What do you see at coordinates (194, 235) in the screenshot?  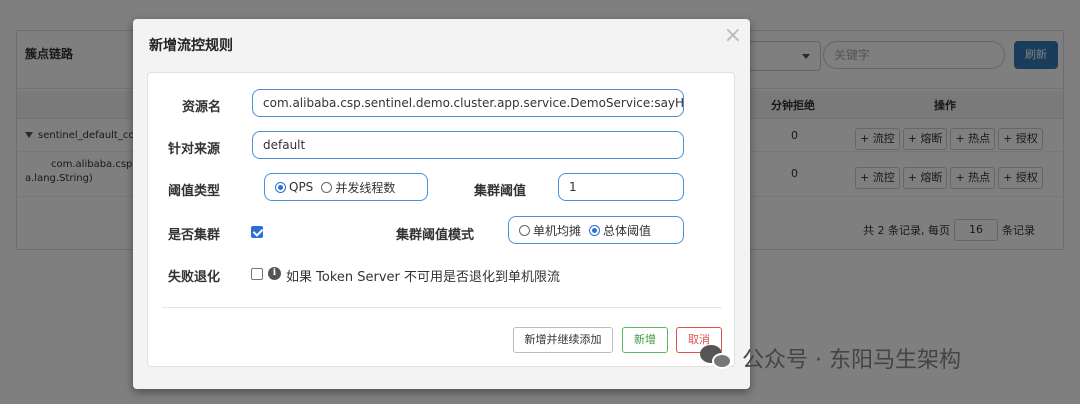 I see `is-cluster-label: 是否集群` at bounding box center [194, 235].